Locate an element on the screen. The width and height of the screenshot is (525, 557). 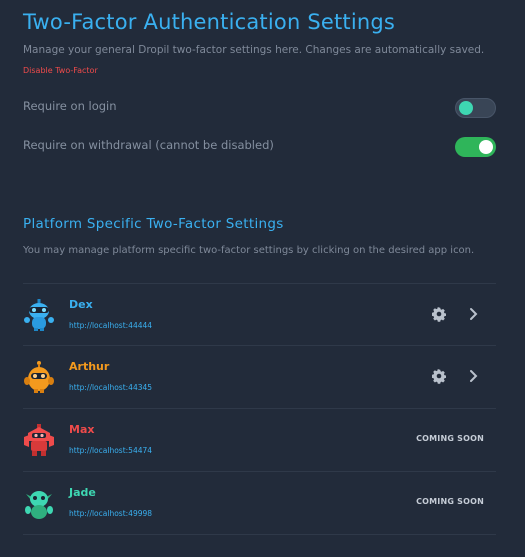
divider is located at coordinates (259, 534).